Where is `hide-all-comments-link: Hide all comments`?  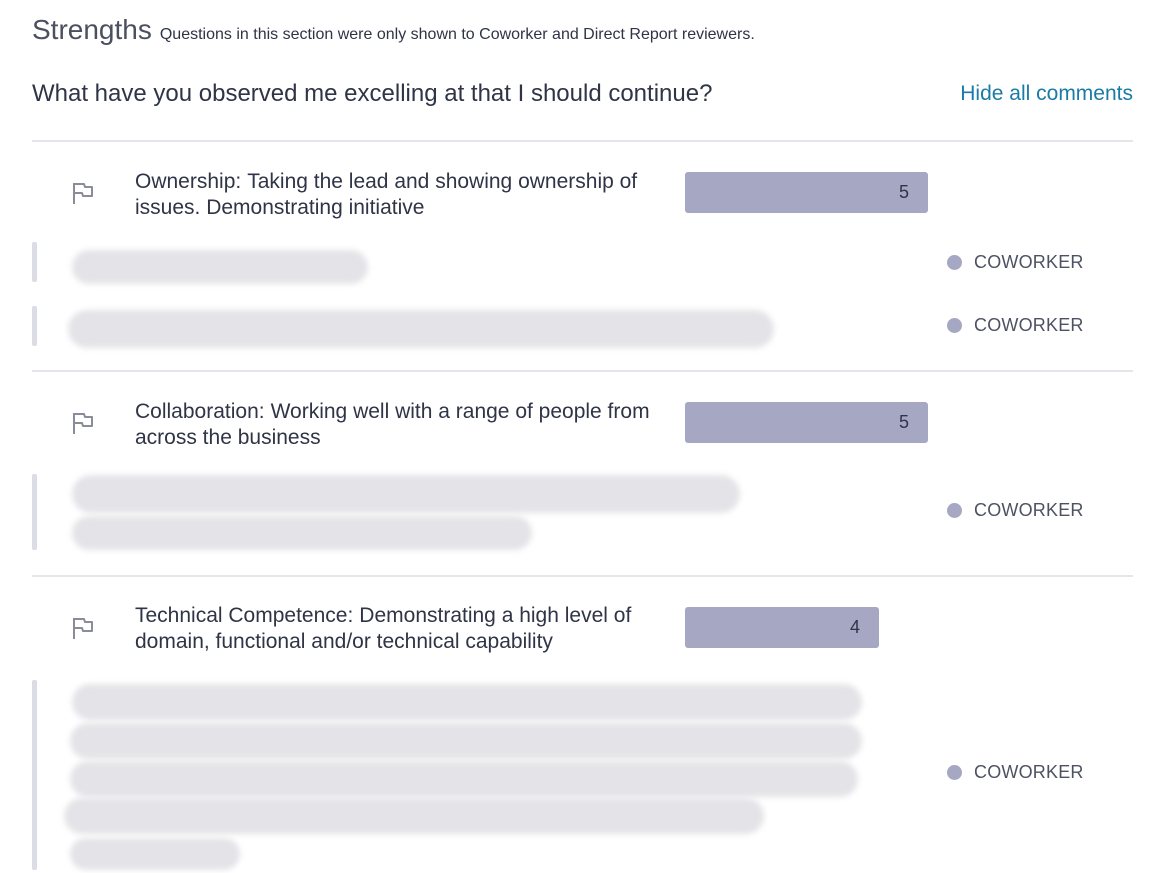
hide-all-comments-link: Hide all comments is located at coordinates (1046, 94).